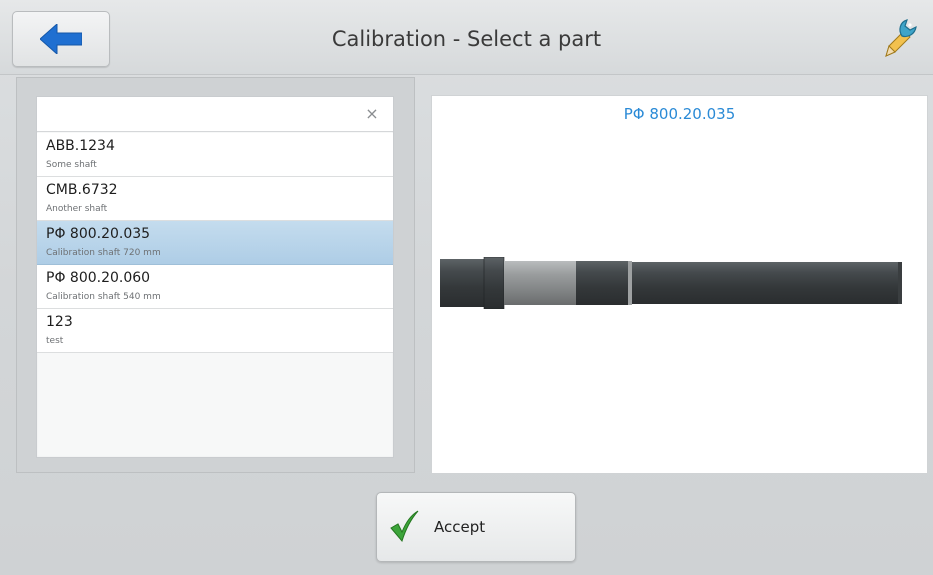 This screenshot has height=575, width=933. I want to click on part-code: PΦ 800.20.060, so click(98, 278).